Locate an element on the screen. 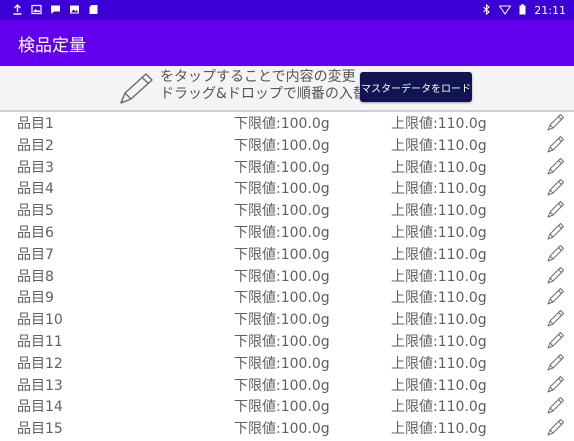 The height and width of the screenshot is (441, 574). item-name: 品目5 is located at coordinates (35, 211).